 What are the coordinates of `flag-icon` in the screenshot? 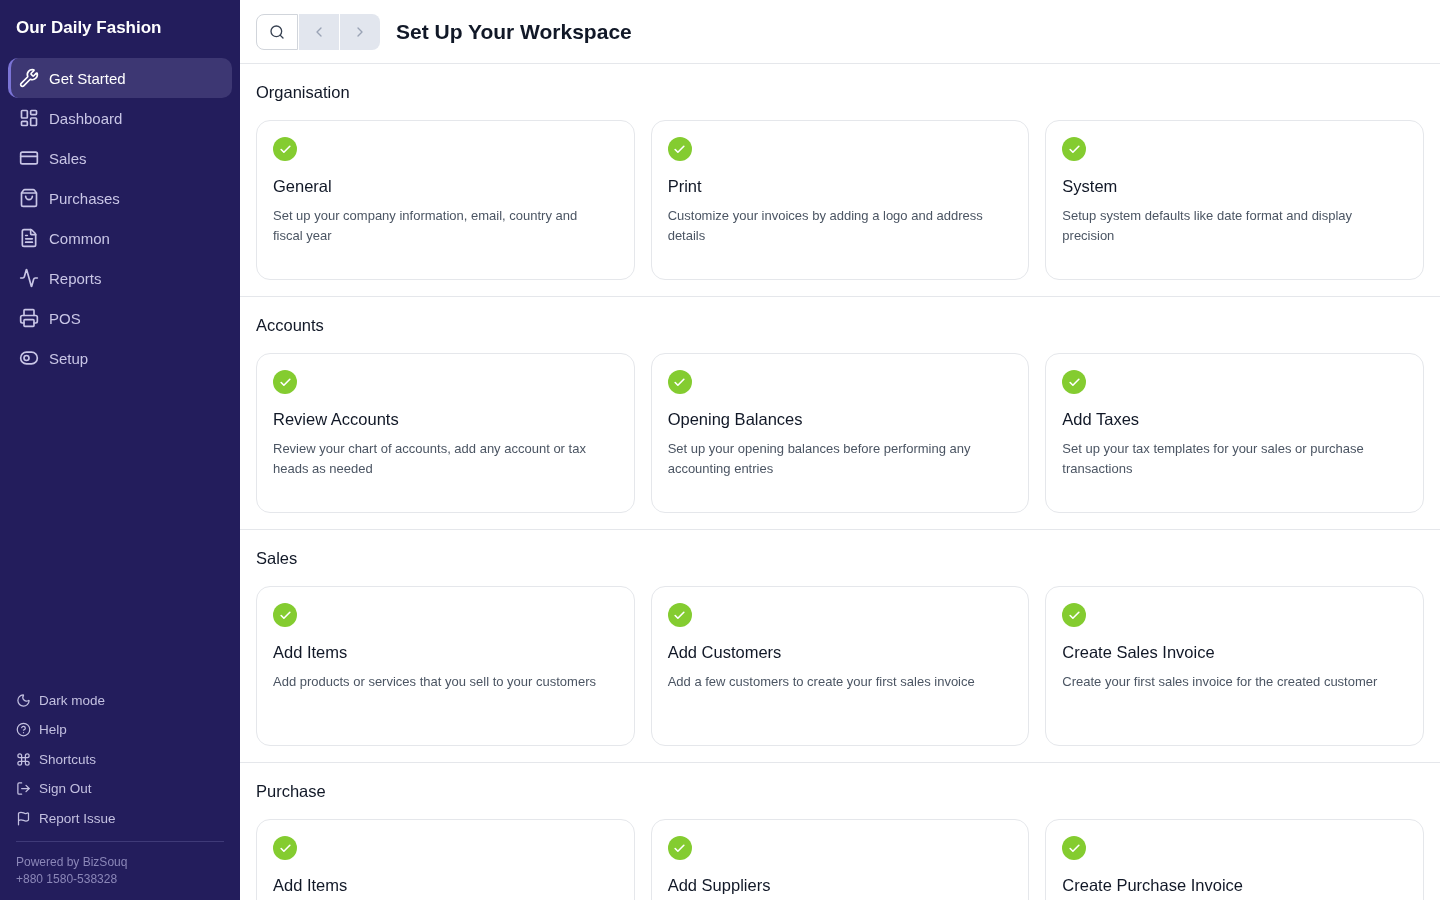 It's located at (23, 818).